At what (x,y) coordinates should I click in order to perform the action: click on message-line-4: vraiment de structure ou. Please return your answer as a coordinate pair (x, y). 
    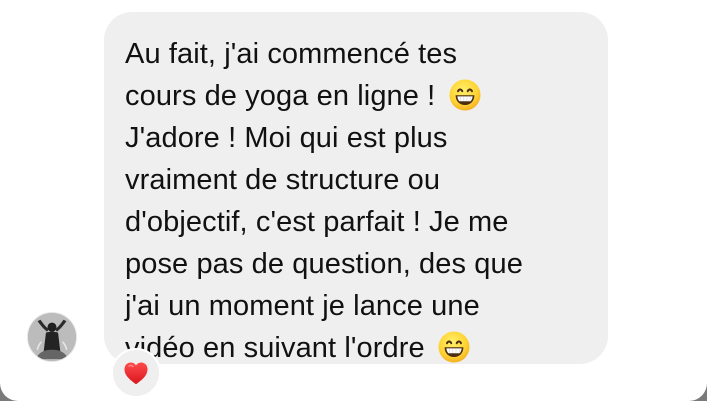
    Looking at the image, I should click on (355, 180).